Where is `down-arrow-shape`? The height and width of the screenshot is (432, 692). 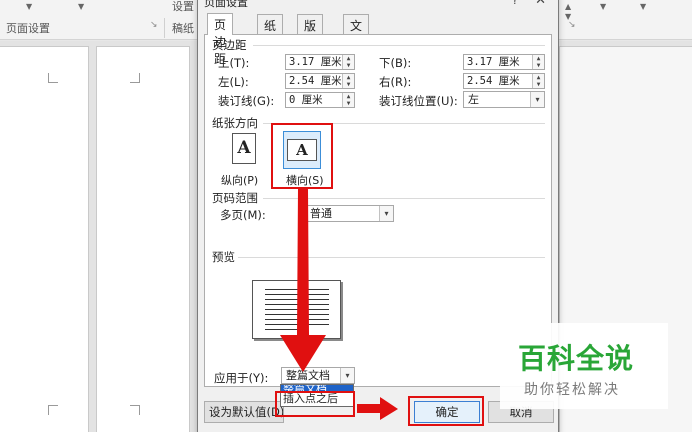
down-arrow-shape is located at coordinates (303, 280).